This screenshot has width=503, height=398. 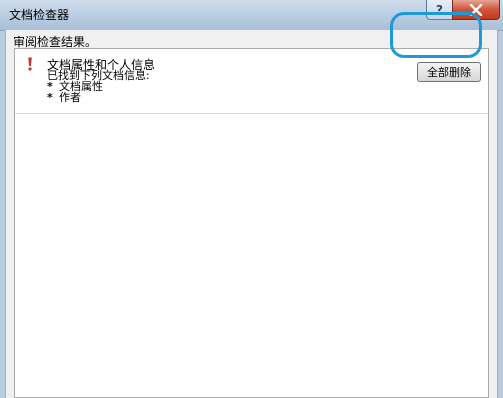 I want to click on result-list-item: * 作者, so click(x=64, y=97).